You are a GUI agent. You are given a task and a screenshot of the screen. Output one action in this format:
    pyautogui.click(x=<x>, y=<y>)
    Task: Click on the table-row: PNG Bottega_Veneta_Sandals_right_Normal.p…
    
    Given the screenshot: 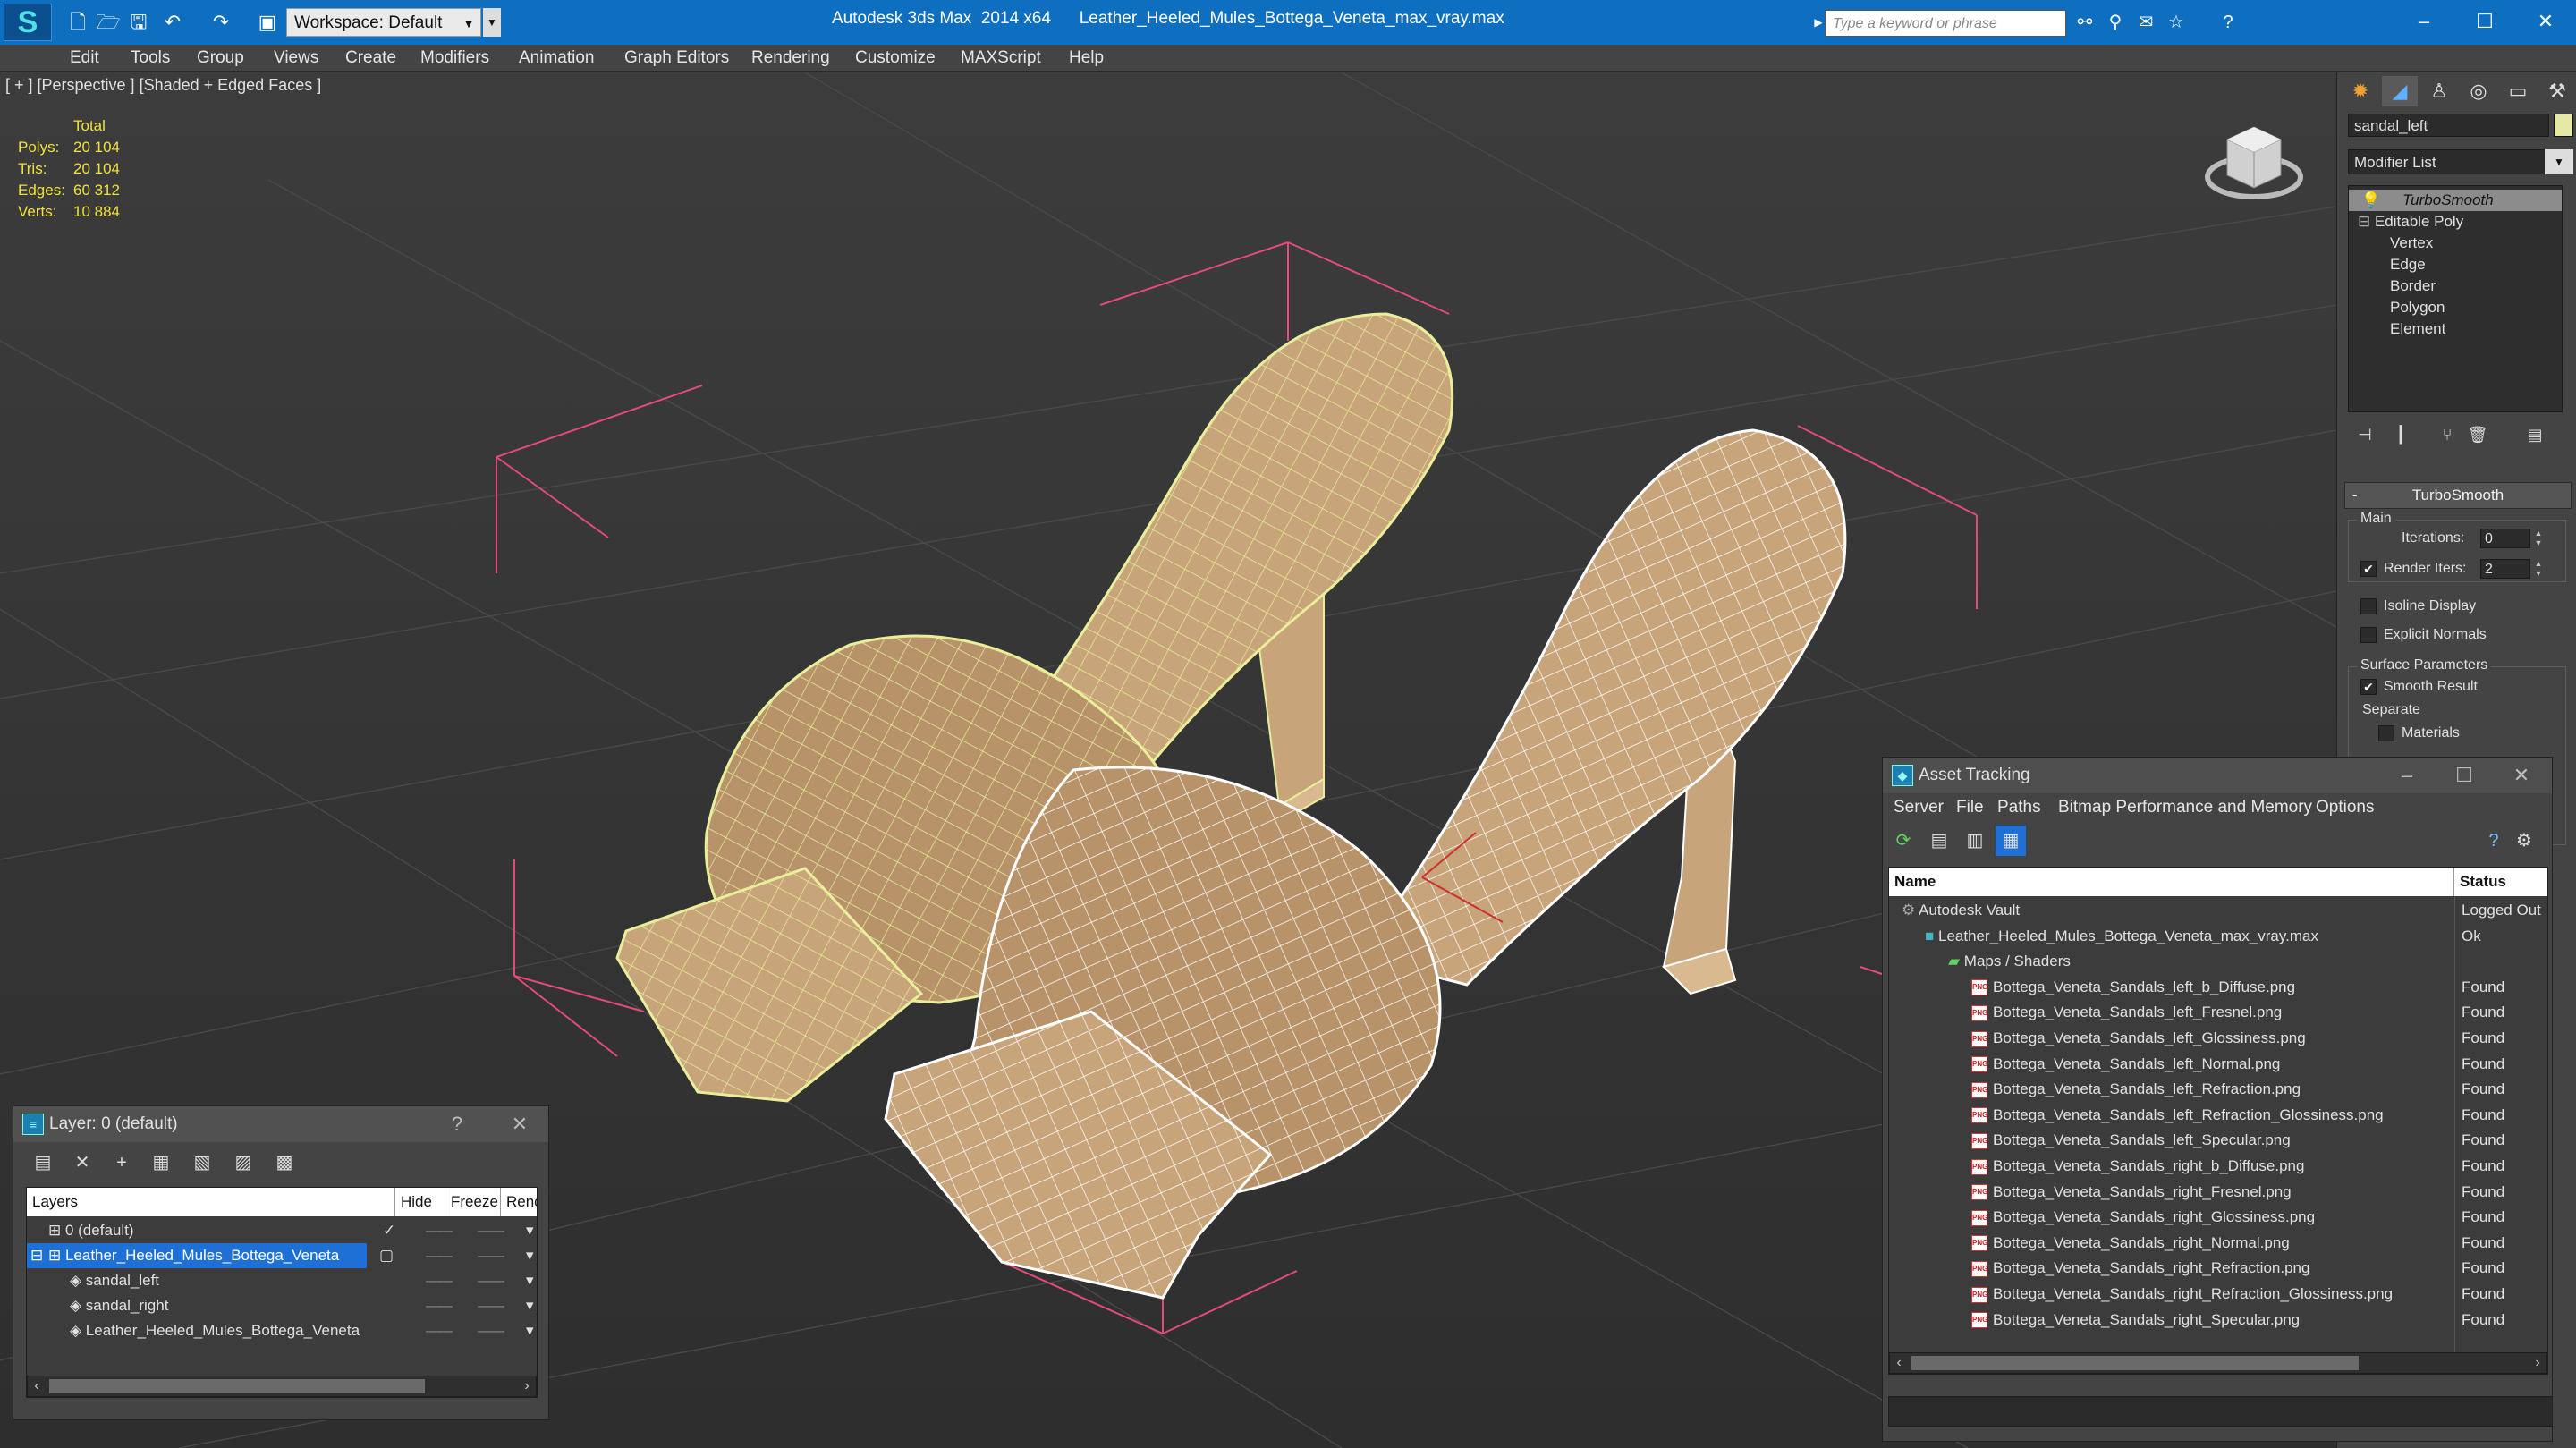 What is the action you would take?
    pyautogui.click(x=2218, y=1243)
    